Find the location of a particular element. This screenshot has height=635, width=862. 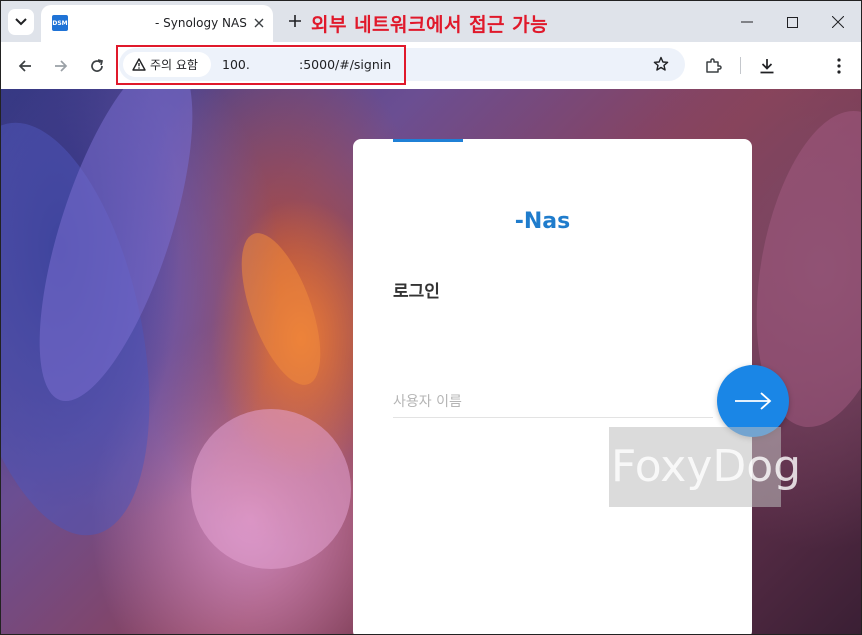

extensions-button is located at coordinates (713, 66).